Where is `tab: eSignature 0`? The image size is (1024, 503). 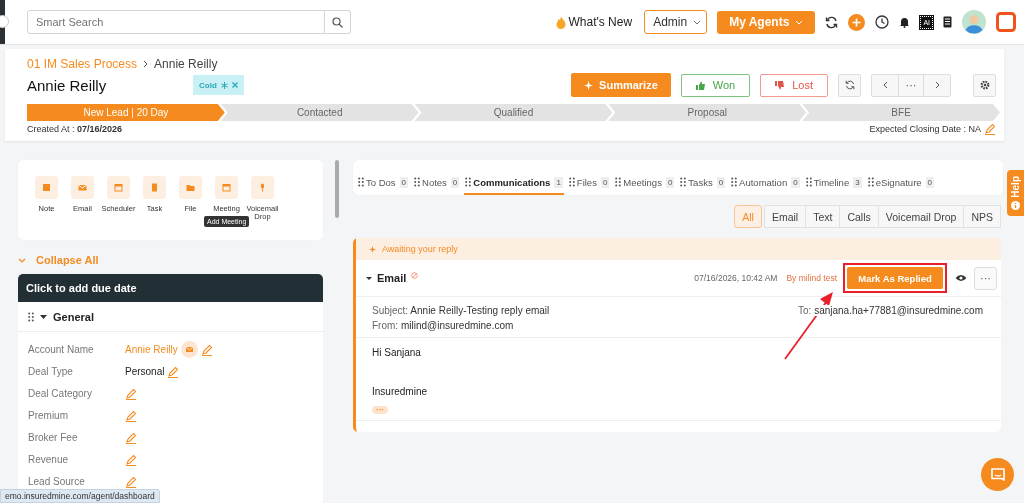 tab: eSignature 0 is located at coordinates (901, 183).